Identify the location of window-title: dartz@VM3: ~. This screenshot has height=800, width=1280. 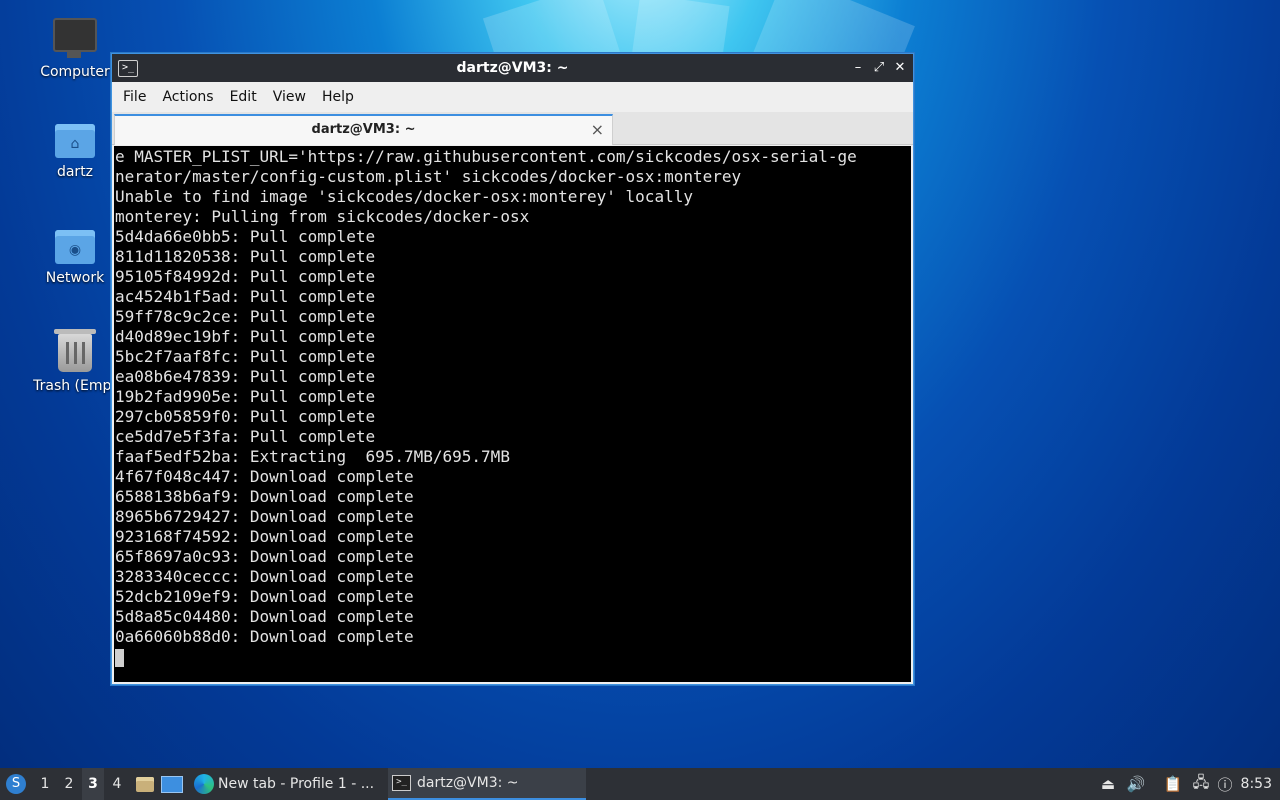
(512, 68).